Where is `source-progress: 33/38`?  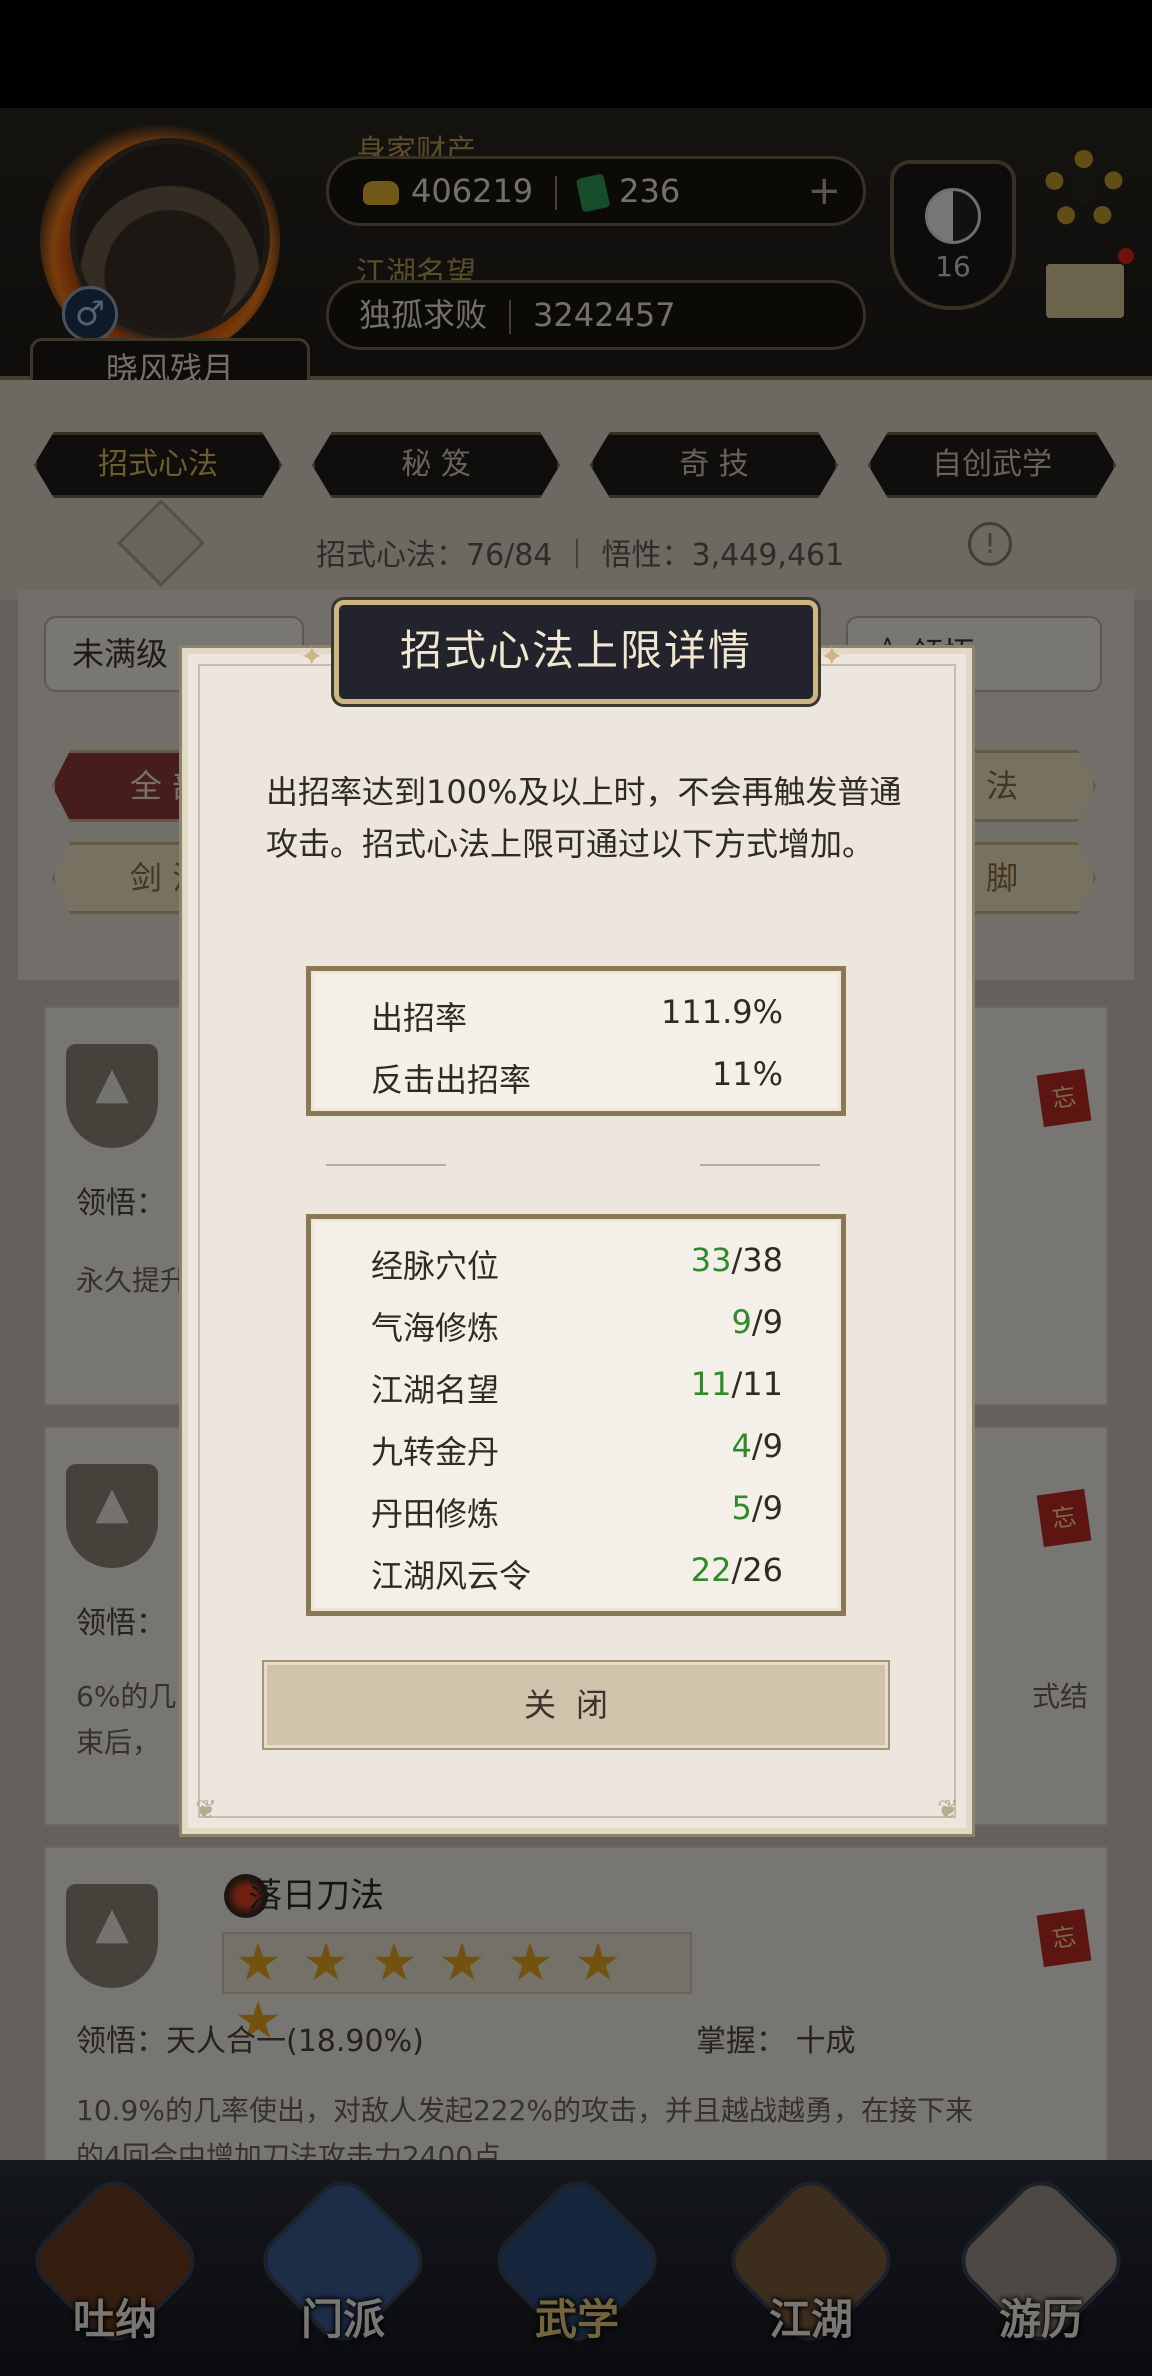 source-progress: 33/38 is located at coordinates (737, 1260).